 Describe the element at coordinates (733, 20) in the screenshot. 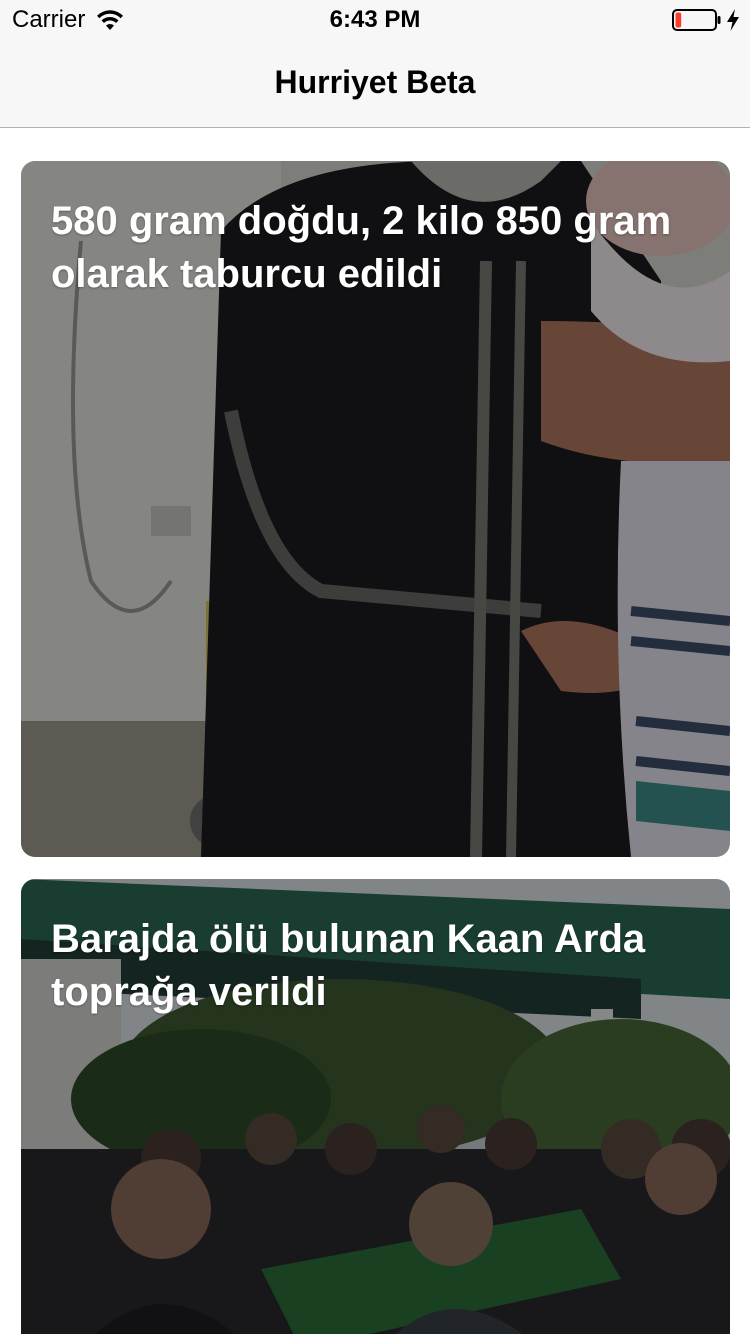

I see `charging-bolt-icon` at that location.